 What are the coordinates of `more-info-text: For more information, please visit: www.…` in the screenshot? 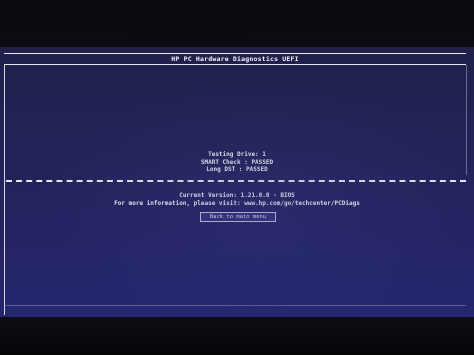 It's located at (237, 203).